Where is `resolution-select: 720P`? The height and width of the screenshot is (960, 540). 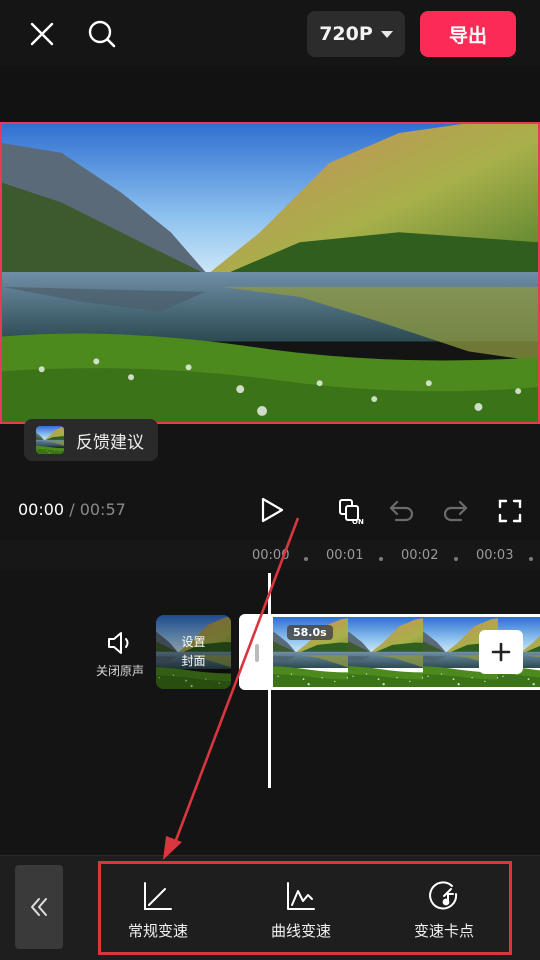
resolution-select: 720P is located at coordinates (356, 34).